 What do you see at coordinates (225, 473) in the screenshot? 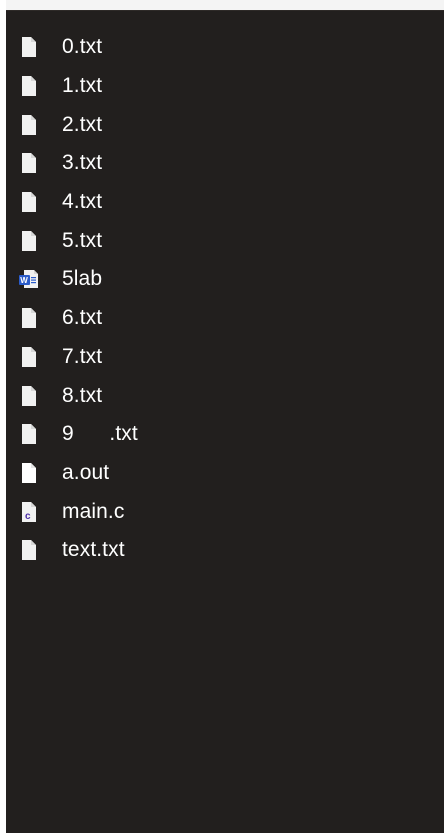
I see `file-item: a.out` at bounding box center [225, 473].